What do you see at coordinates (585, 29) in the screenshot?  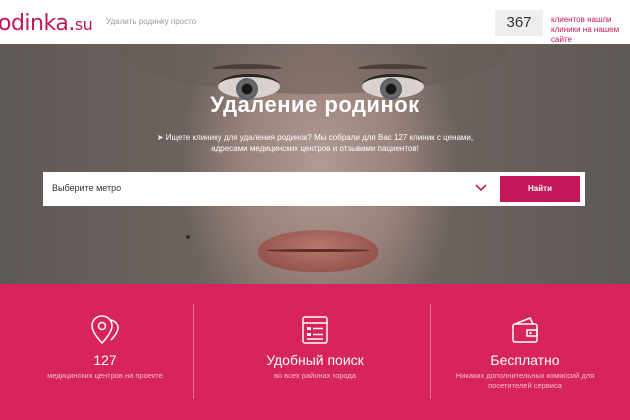 I see `clients-counter-caption: клиентов нашли клиники на нашем сайте` at bounding box center [585, 29].